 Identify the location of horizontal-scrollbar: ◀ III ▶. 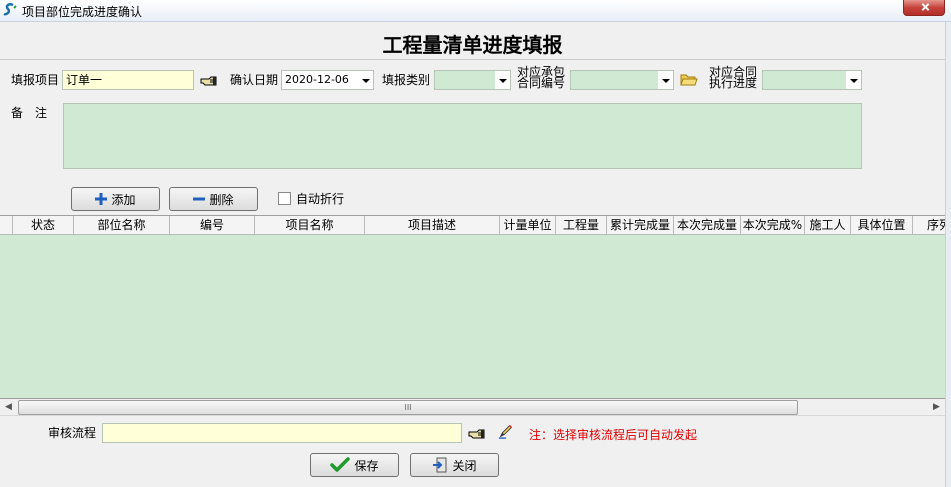
(472, 407).